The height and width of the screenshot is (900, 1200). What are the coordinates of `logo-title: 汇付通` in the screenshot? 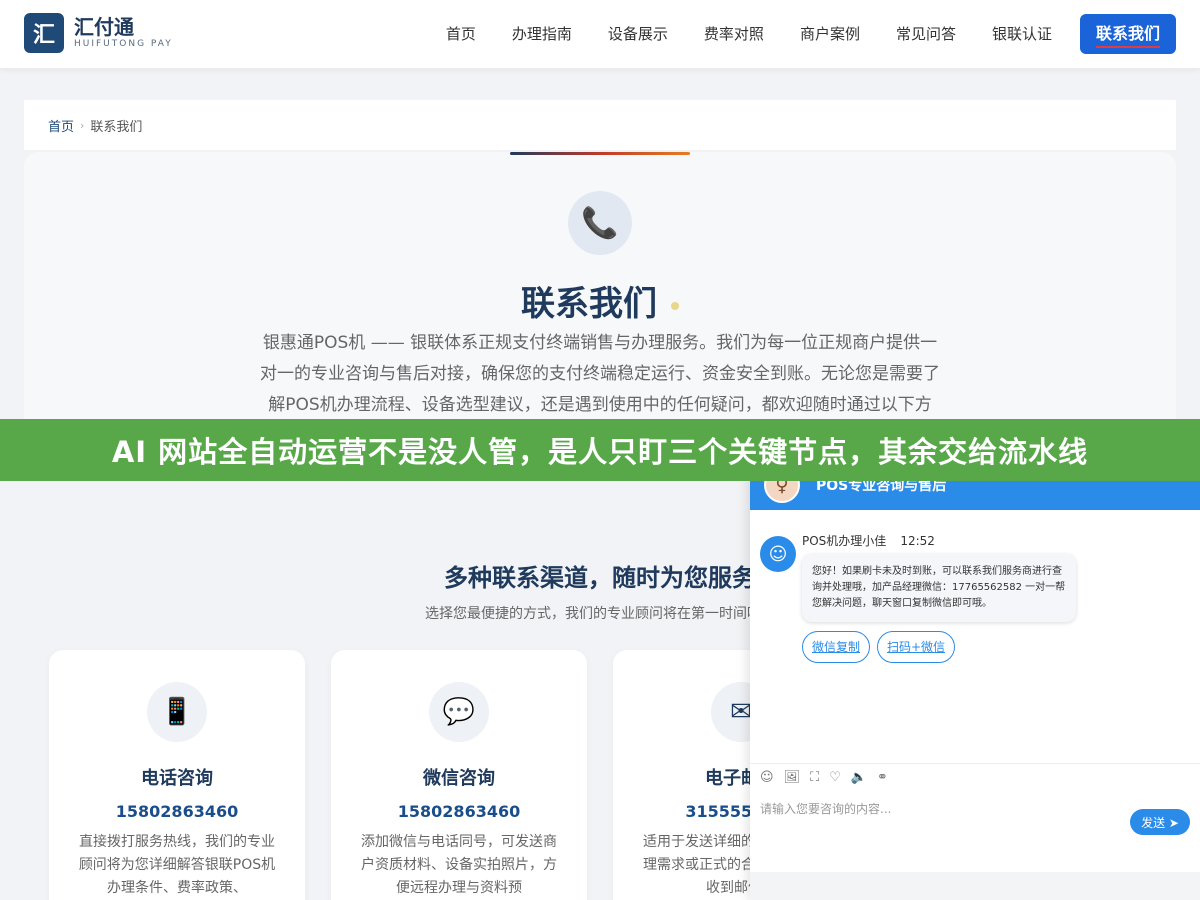 It's located at (104, 27).